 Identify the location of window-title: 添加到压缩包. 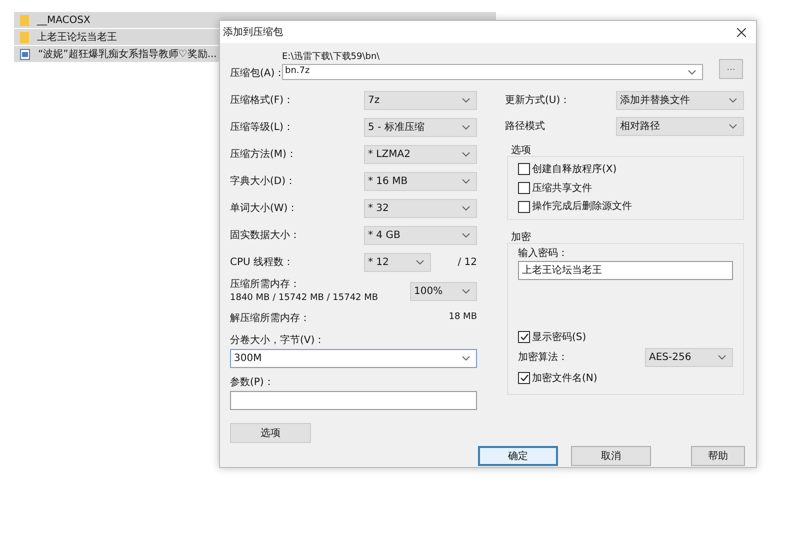
(253, 33).